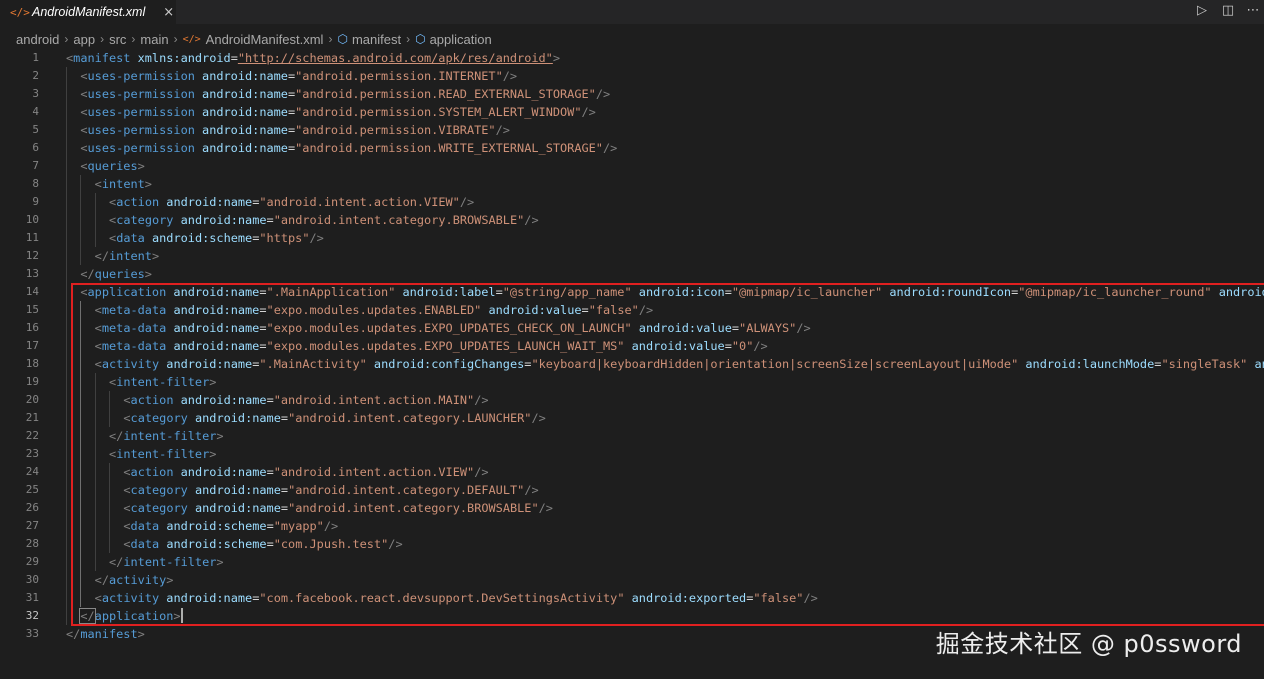 This screenshot has height=679, width=1264. Describe the element at coordinates (1253, 10) in the screenshot. I see `more-actions-icon: ⋯` at that location.